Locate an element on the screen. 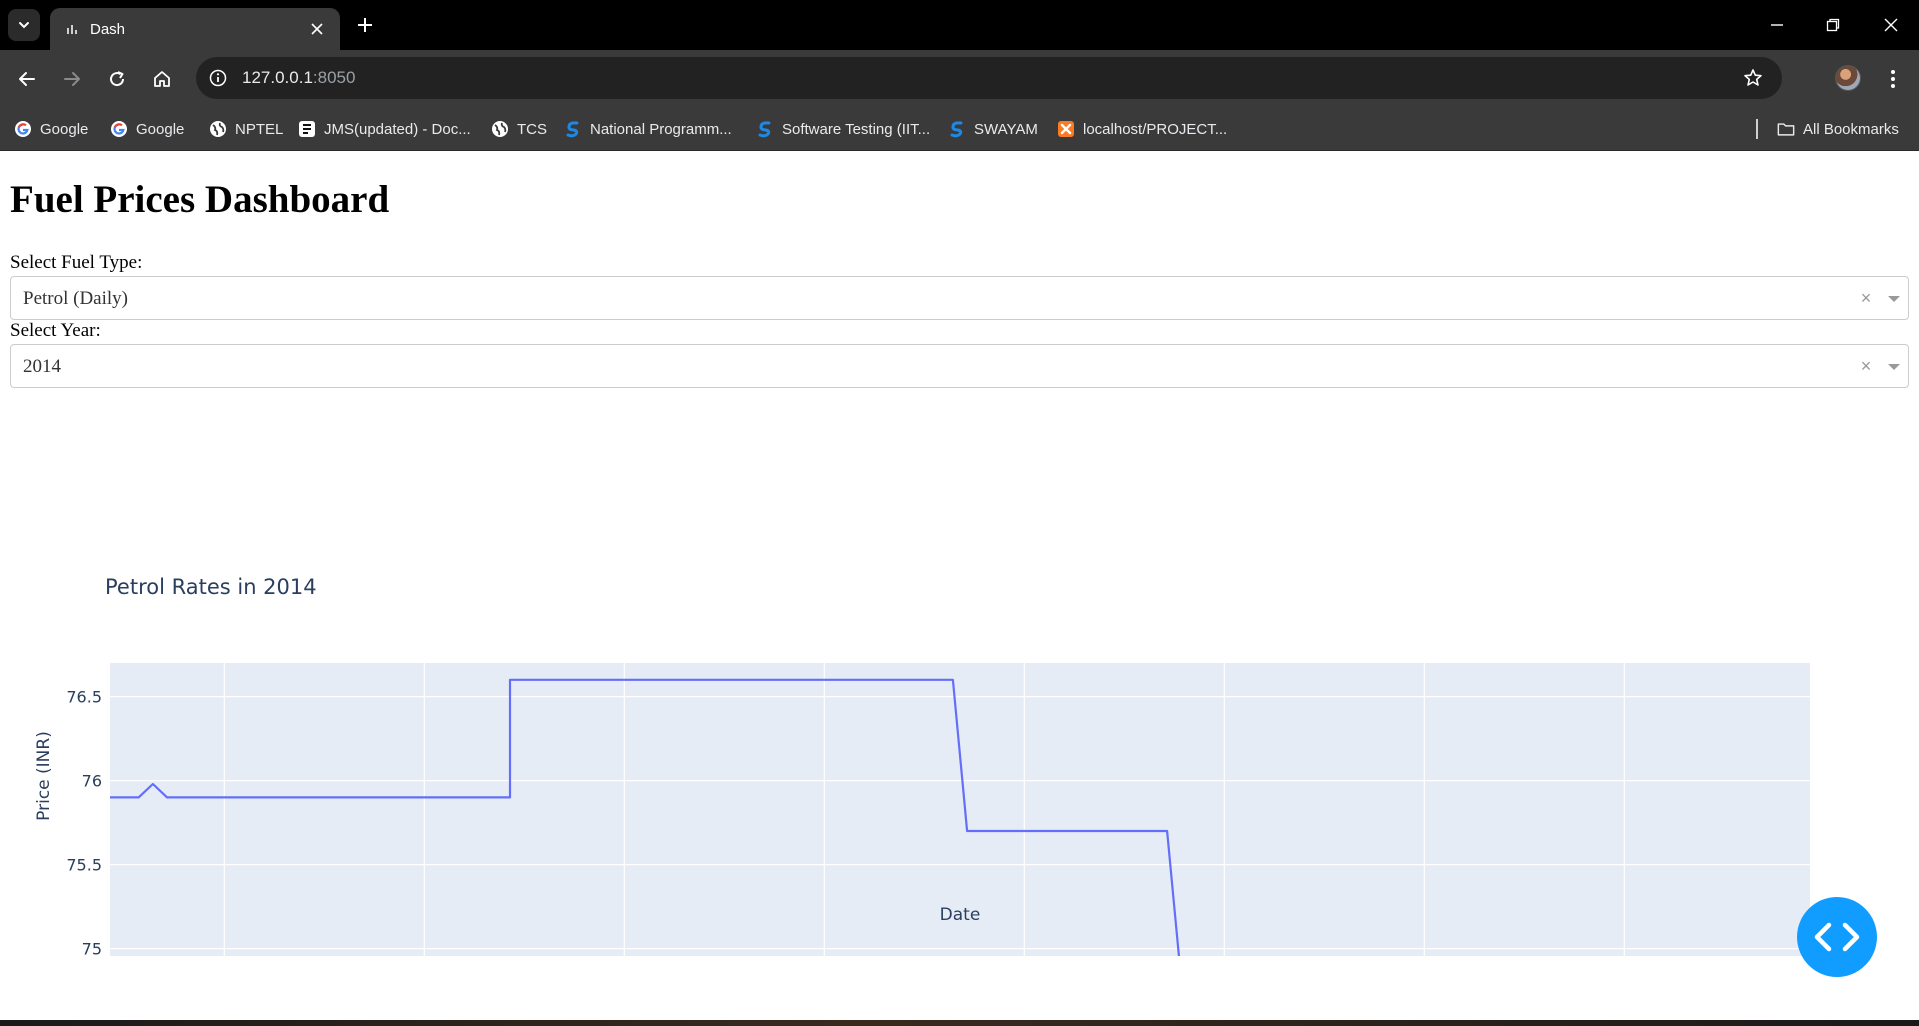  y-tick-label: 75 is located at coordinates (92, 948).